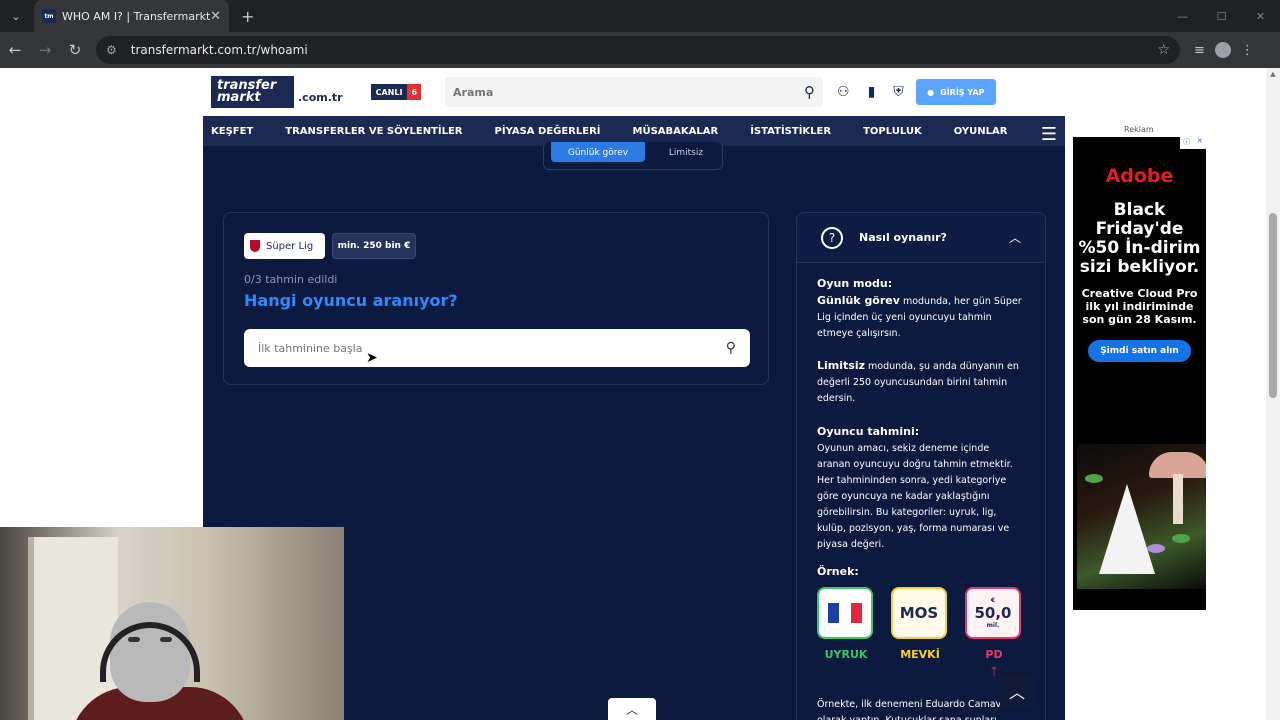 The width and height of the screenshot is (1280, 720). What do you see at coordinates (1273, 74) in the screenshot?
I see `scroll-up-arrow-icon: ▲` at bounding box center [1273, 74].